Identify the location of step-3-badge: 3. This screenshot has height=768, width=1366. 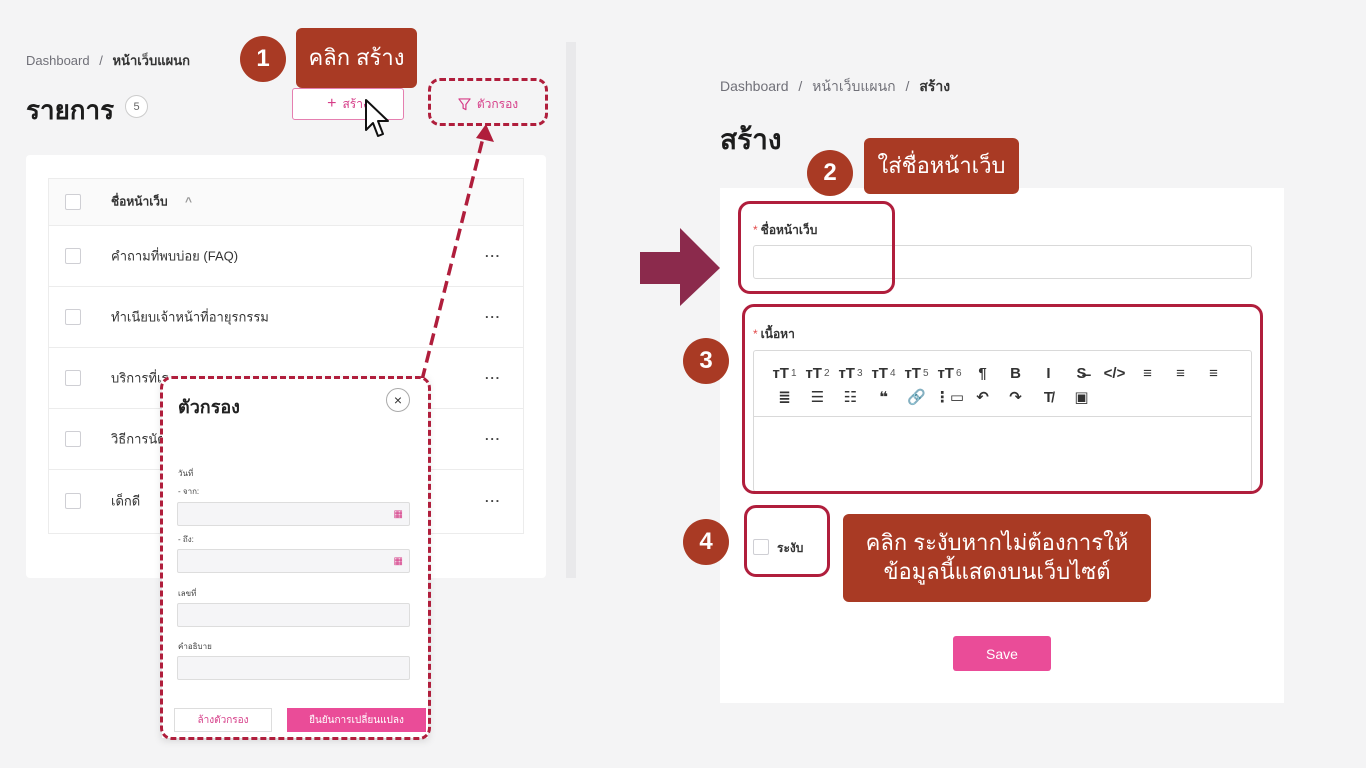
(706, 361).